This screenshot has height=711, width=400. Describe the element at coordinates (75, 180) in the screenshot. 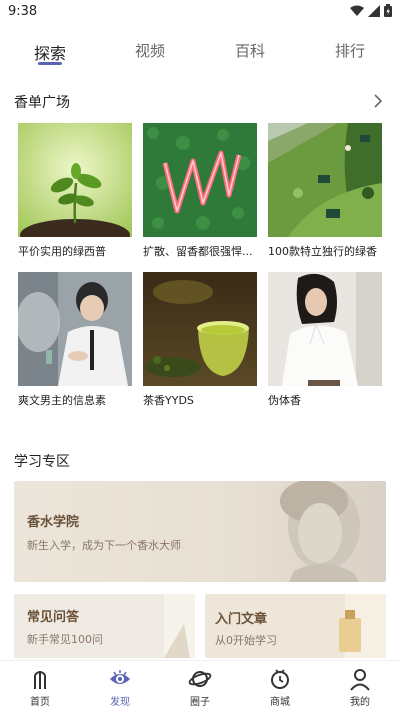

I see `seedling-image` at that location.